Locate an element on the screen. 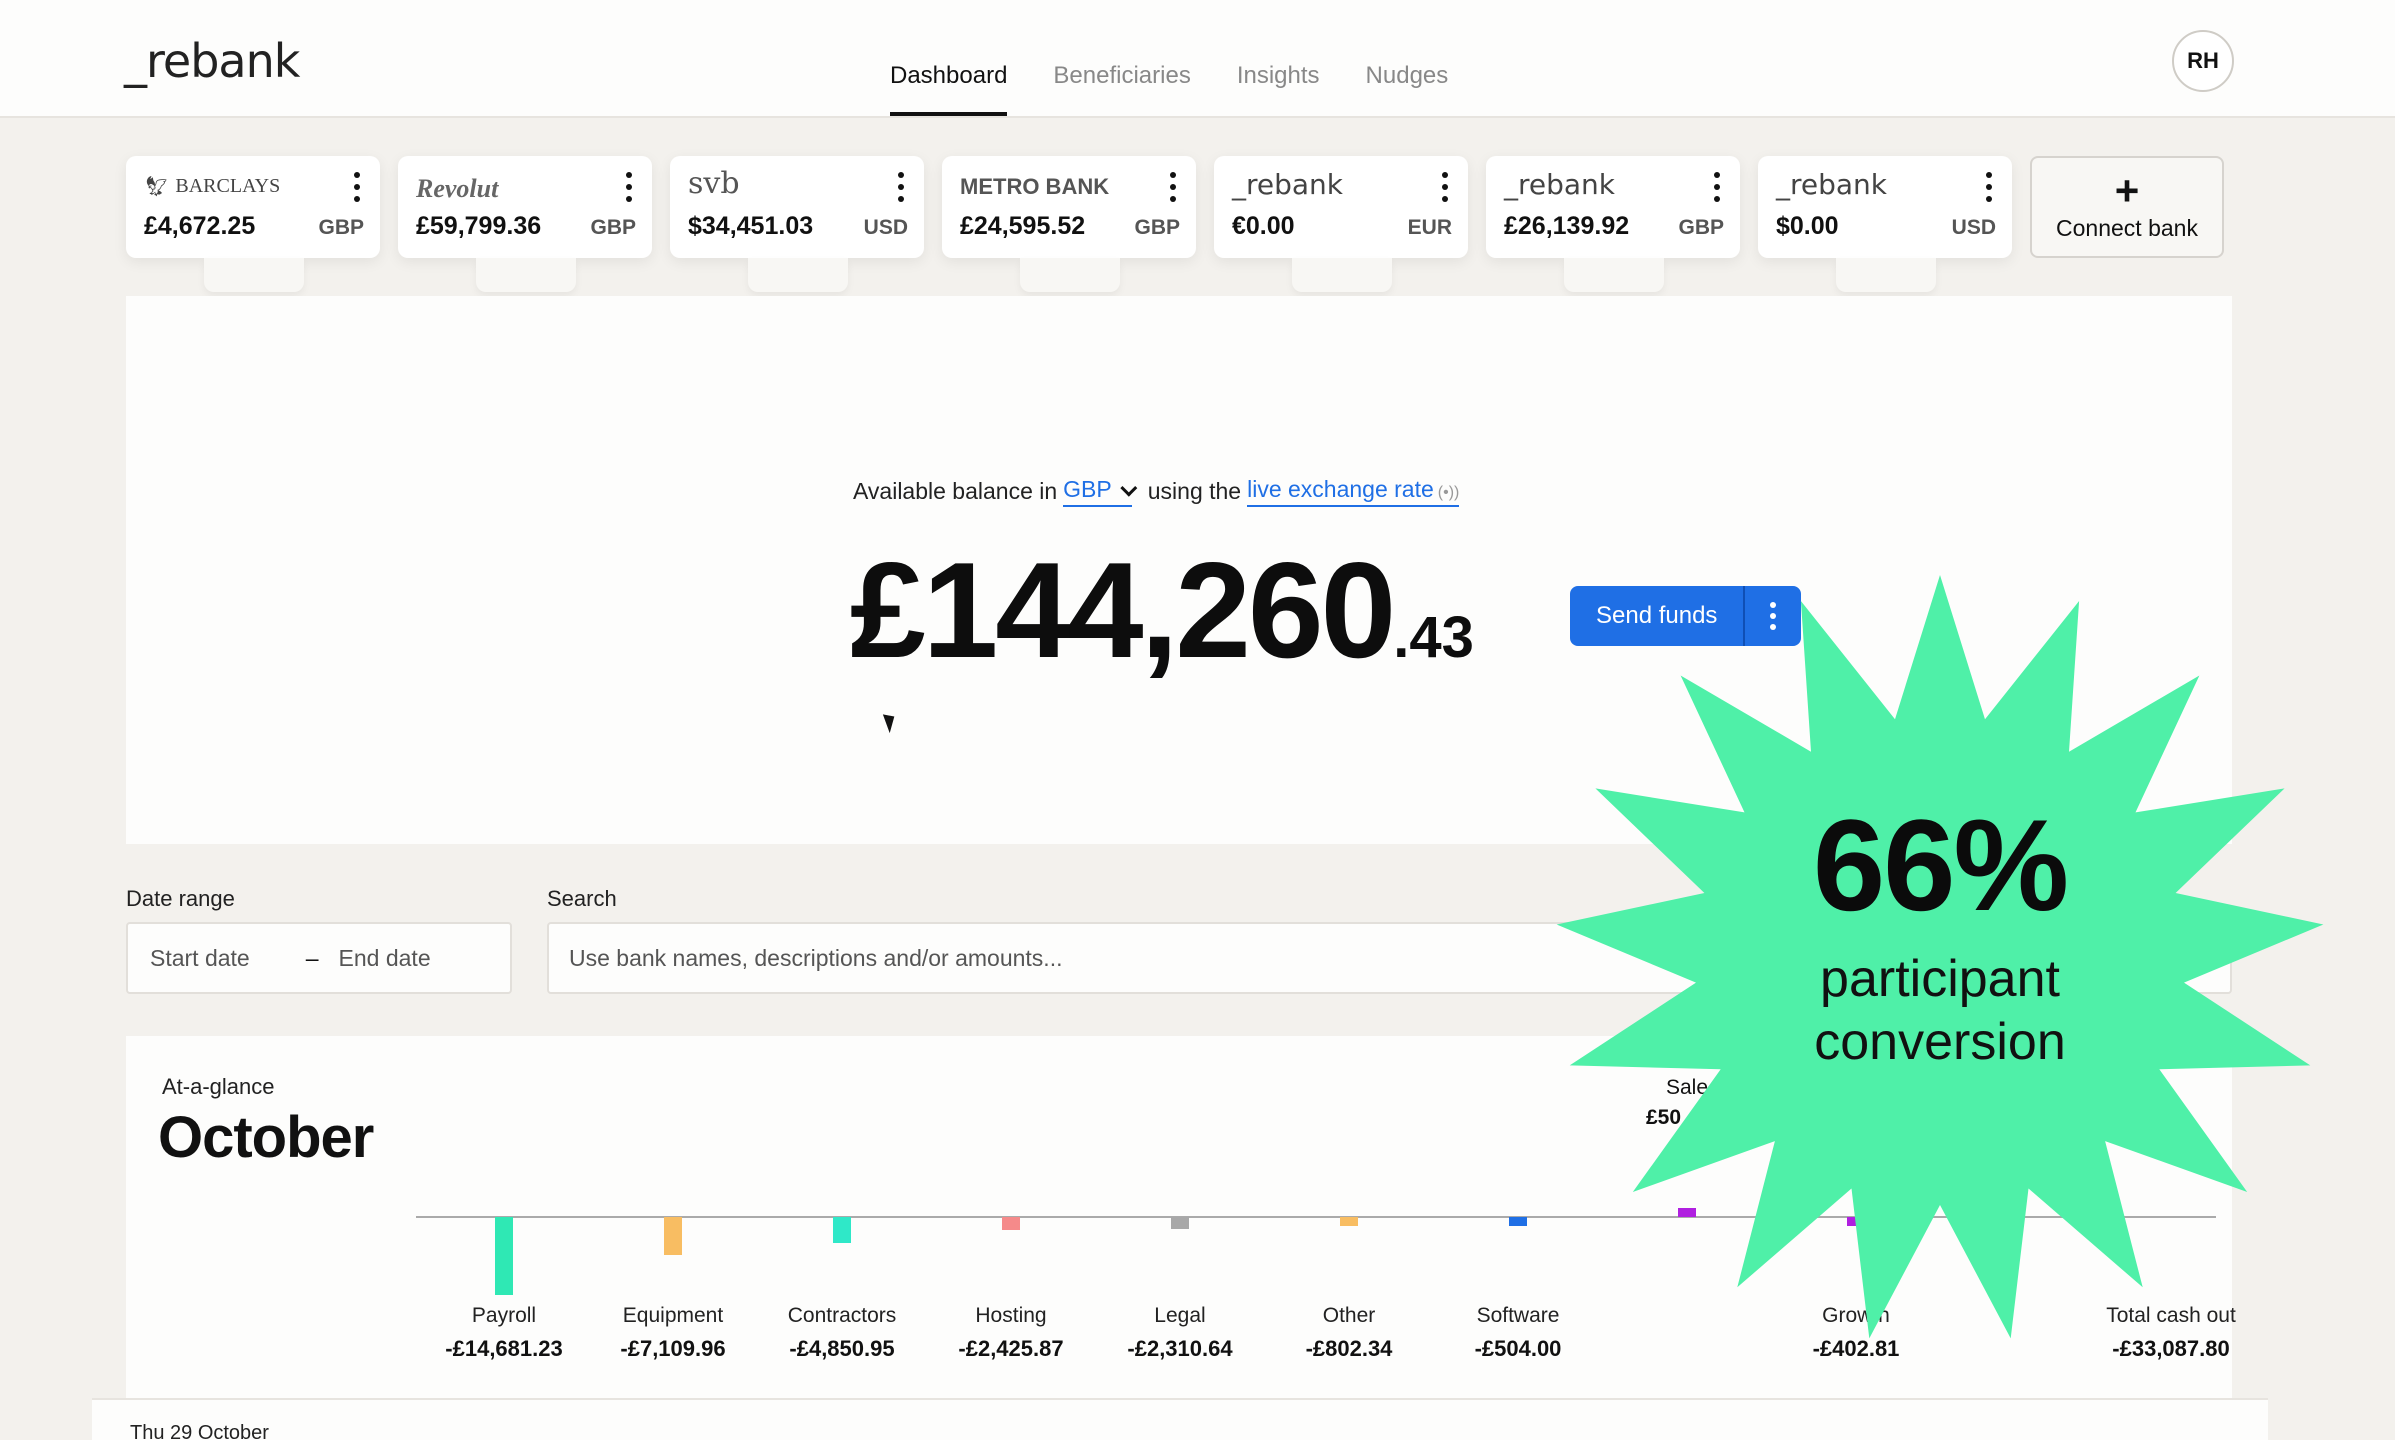 The width and height of the screenshot is (2395, 1440). main-nav: Dashboard Beneficiaries Insights Nudges is located at coordinates (1169, 89).